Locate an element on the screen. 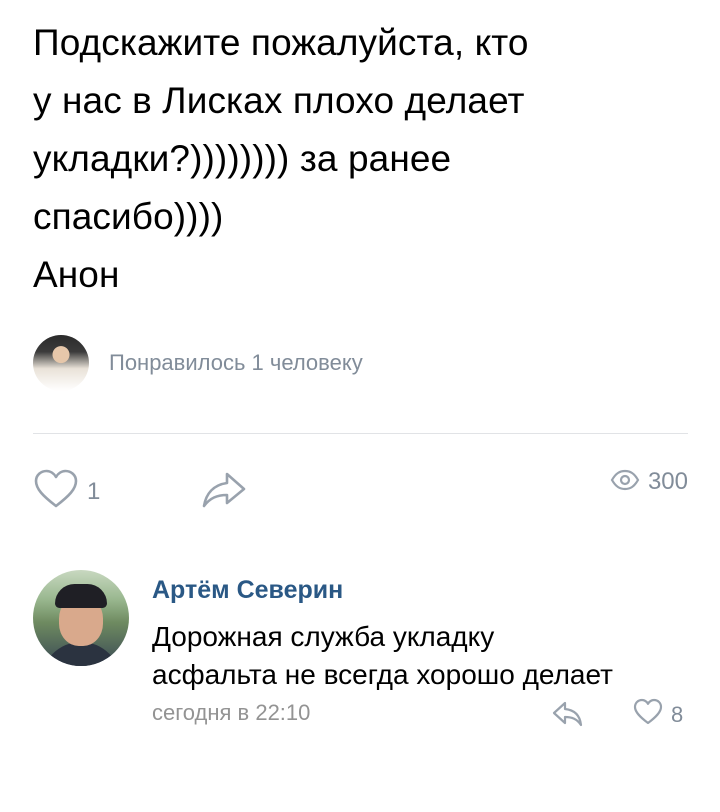 Image resolution: width=720 pixels, height=812 pixels. post-text-line: Подскажите пожалуйста, кто is located at coordinates (281, 42).